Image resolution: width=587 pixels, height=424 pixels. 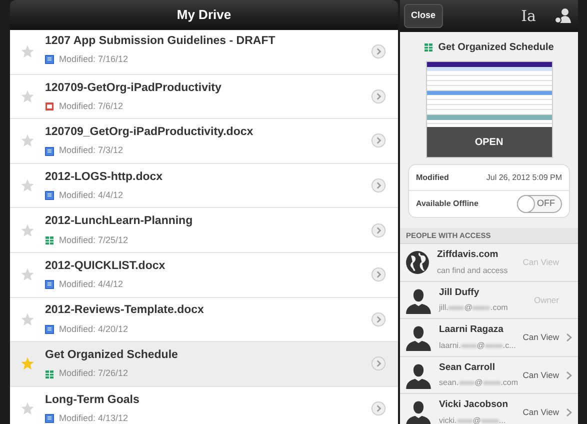 What do you see at coordinates (104, 177) in the screenshot?
I see `file-name: 2012-LOGS-http.docx` at bounding box center [104, 177].